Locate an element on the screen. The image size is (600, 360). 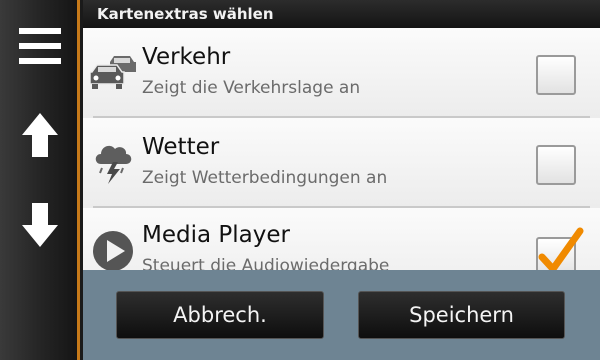
arrow-up-icon is located at coordinates (40, 135).